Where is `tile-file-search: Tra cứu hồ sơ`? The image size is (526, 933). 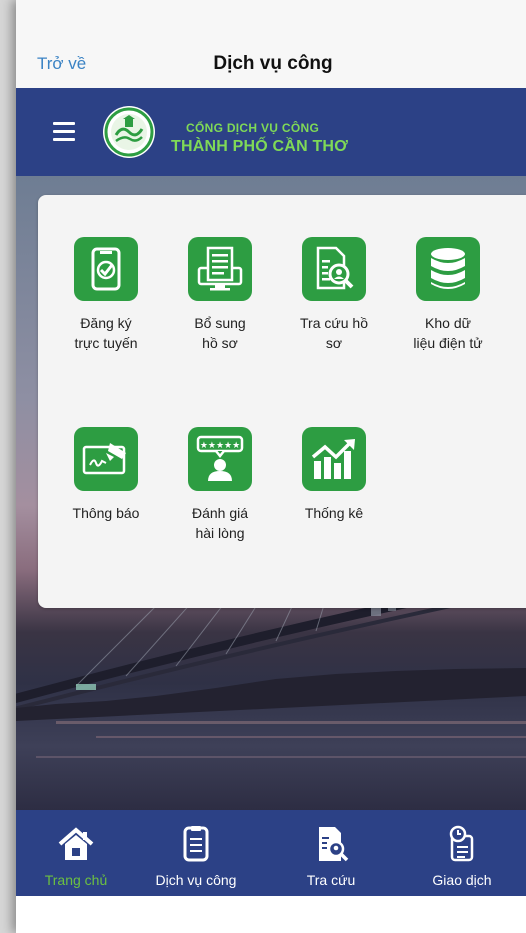 tile-file-search: Tra cứu hồ sơ is located at coordinates (334, 295).